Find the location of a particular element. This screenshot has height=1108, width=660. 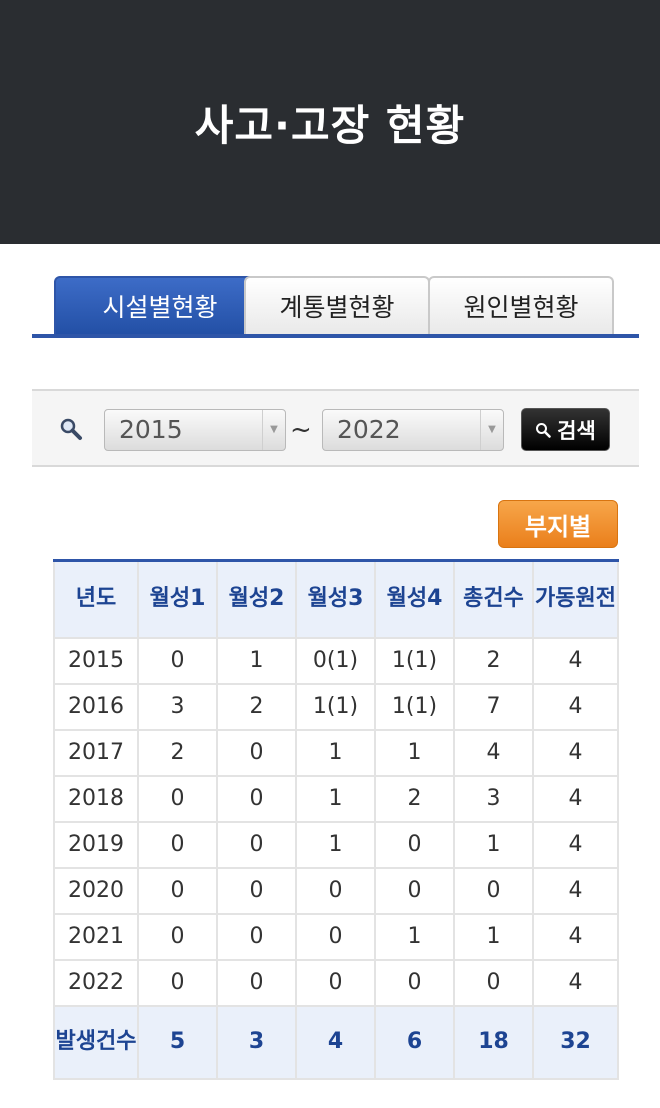

table-row: 2017 2 0 1 1 4 4 is located at coordinates (336, 752).